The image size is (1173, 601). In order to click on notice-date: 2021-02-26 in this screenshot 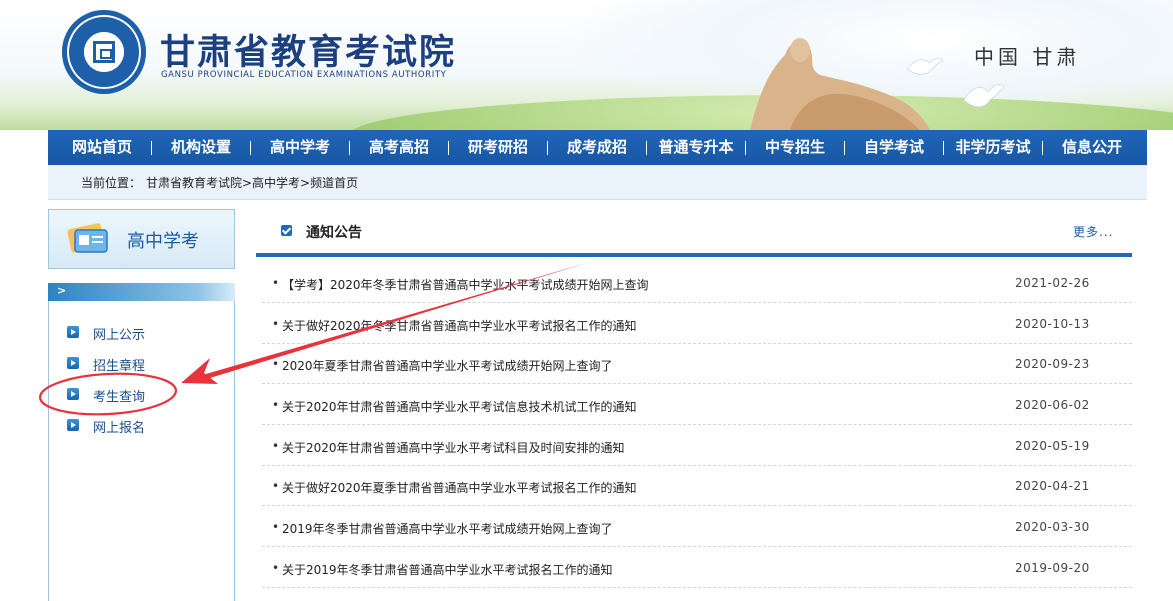, I will do `click(1052, 283)`.